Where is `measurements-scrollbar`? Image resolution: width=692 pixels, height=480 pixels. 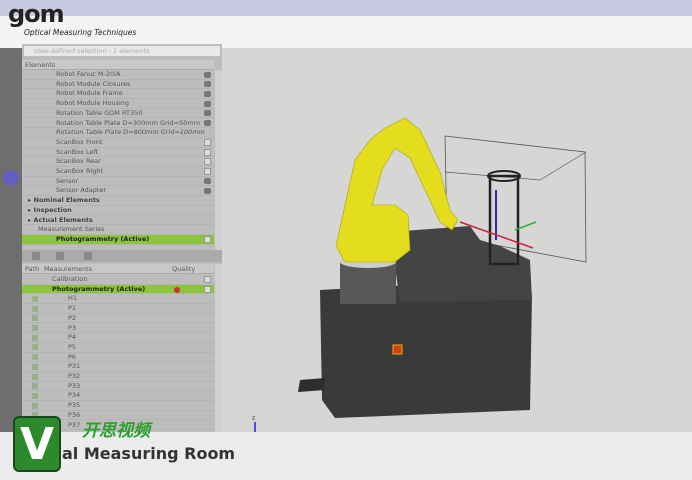 measurements-scrollbar is located at coordinates (218, 348).